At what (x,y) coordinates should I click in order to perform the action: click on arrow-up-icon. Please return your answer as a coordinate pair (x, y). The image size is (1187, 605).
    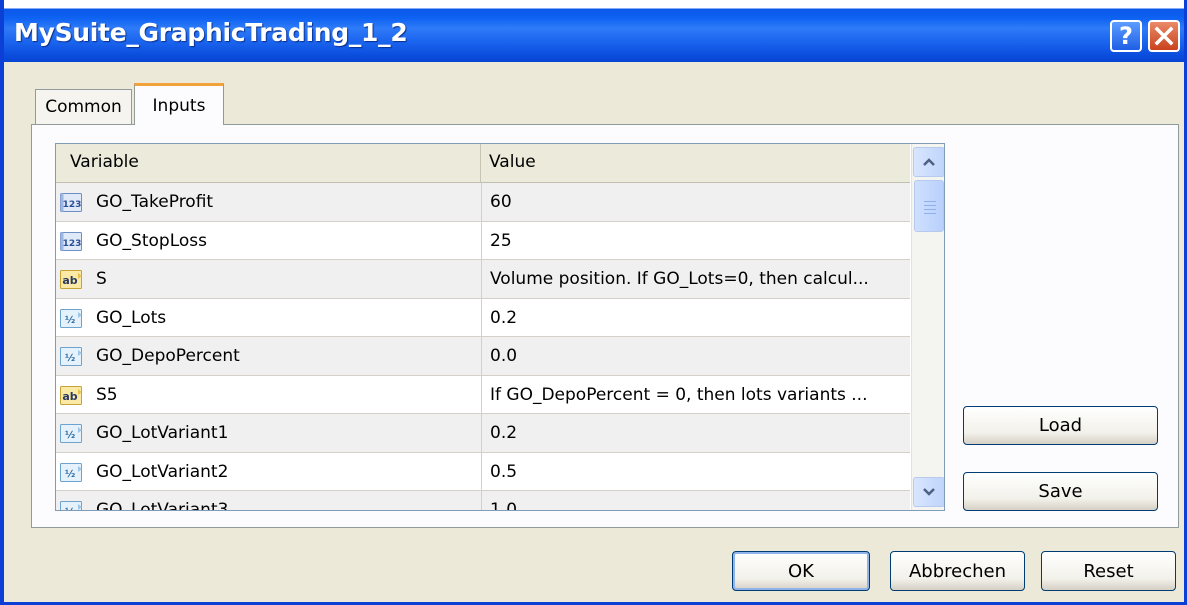
    Looking at the image, I should click on (929, 162).